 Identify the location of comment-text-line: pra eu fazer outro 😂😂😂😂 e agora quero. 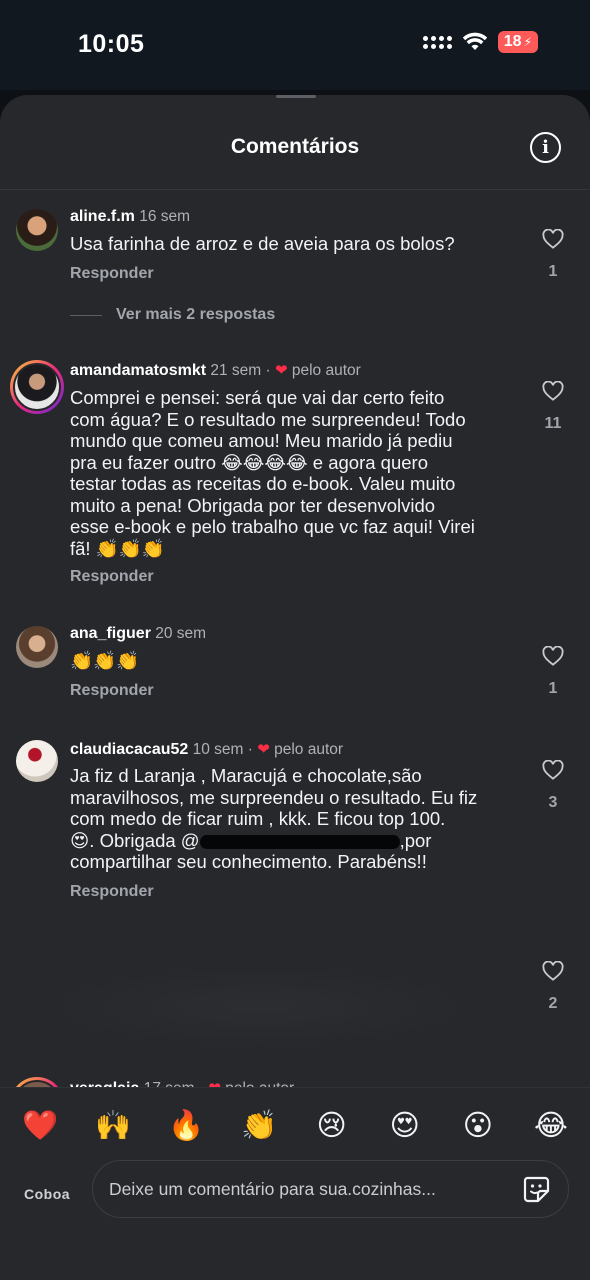
(249, 462).